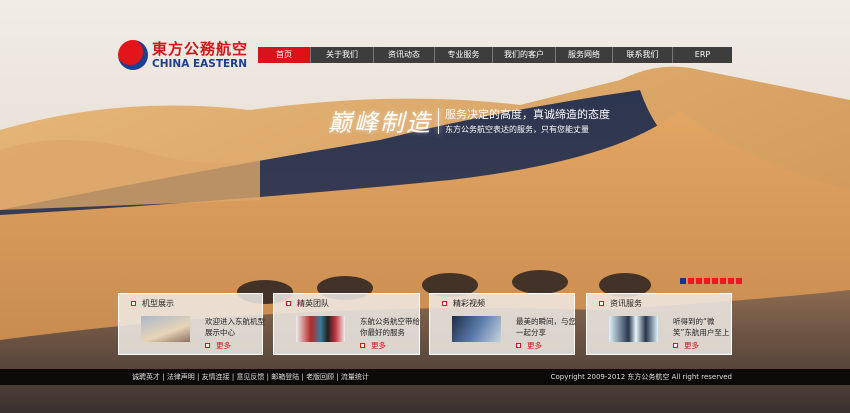  I want to click on service-thumbnail, so click(633, 329).